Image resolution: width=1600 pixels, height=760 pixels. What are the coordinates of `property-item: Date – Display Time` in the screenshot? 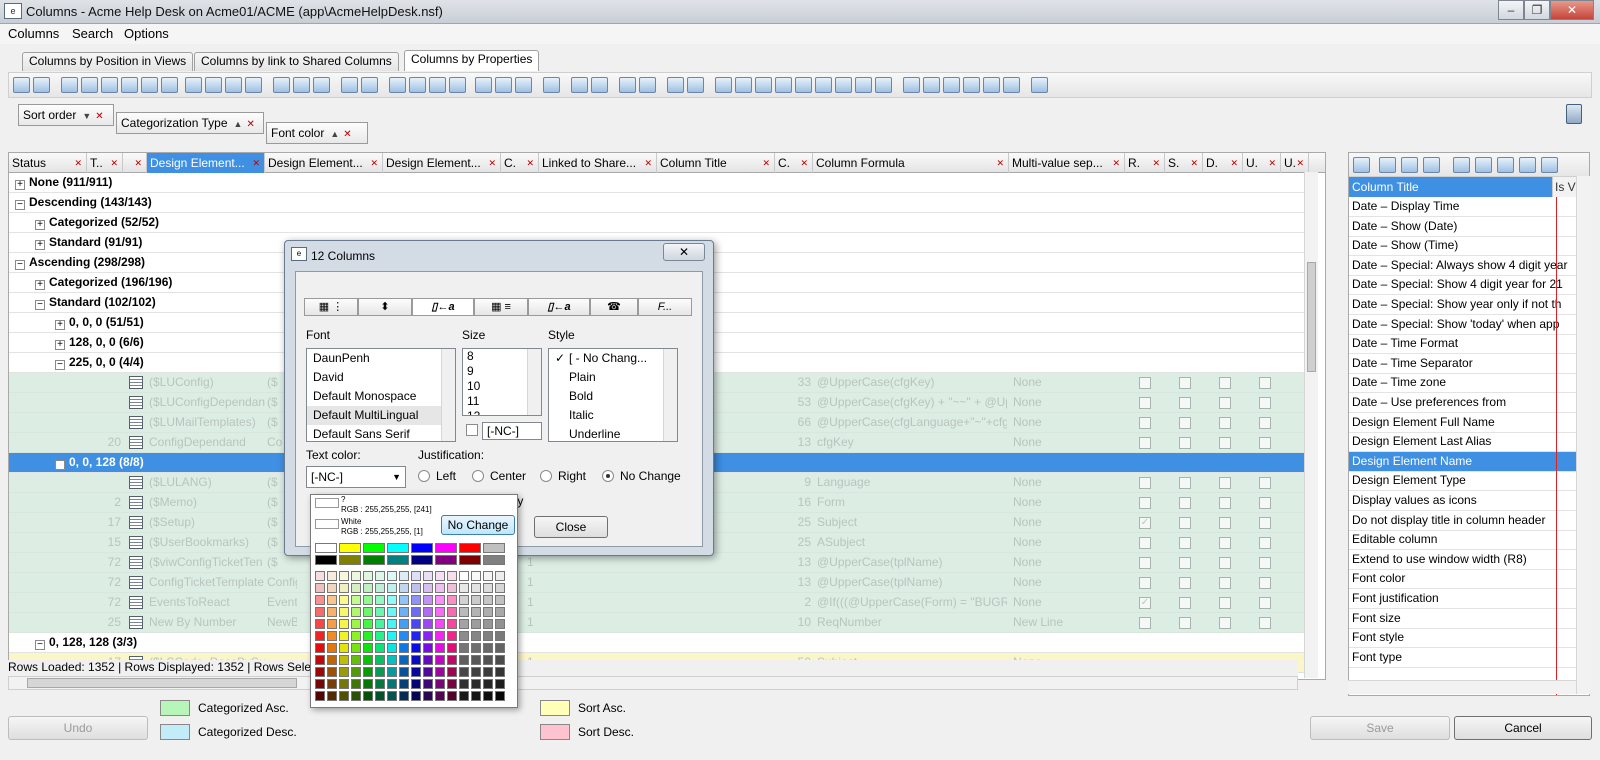 It's located at (1469, 207).